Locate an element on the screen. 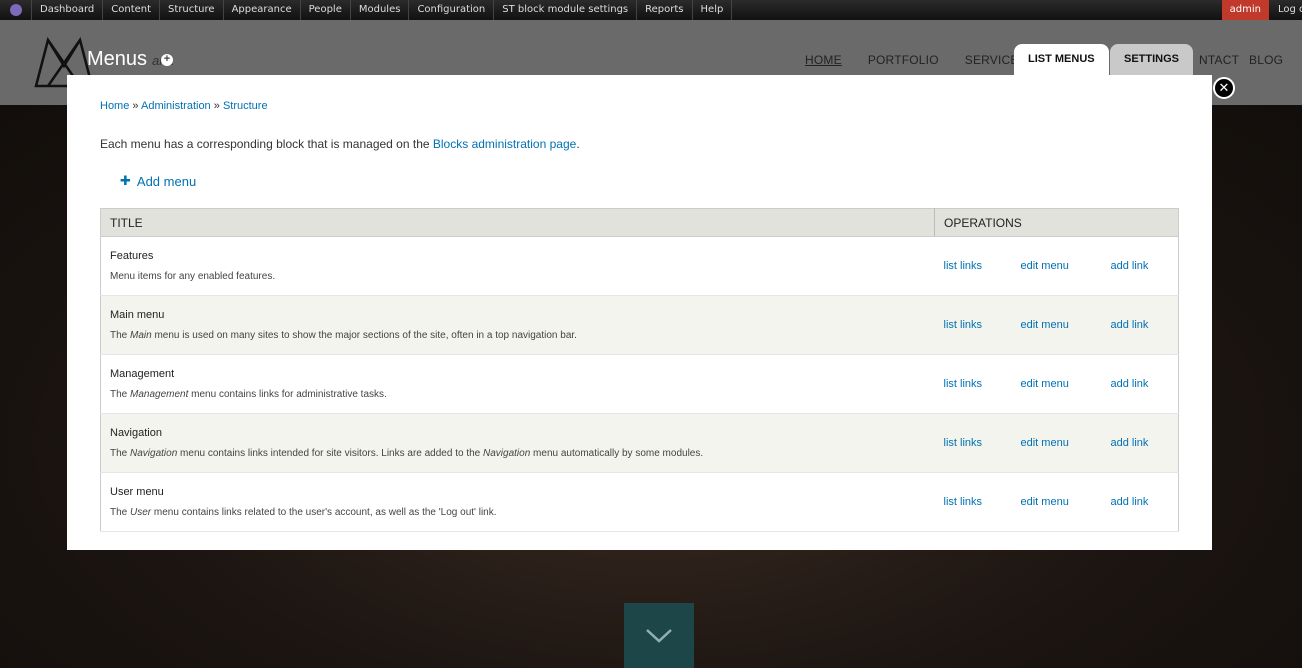 Image resolution: width=1302 pixels, height=668 pixels. menu-title: Main menu is located at coordinates (137, 315).